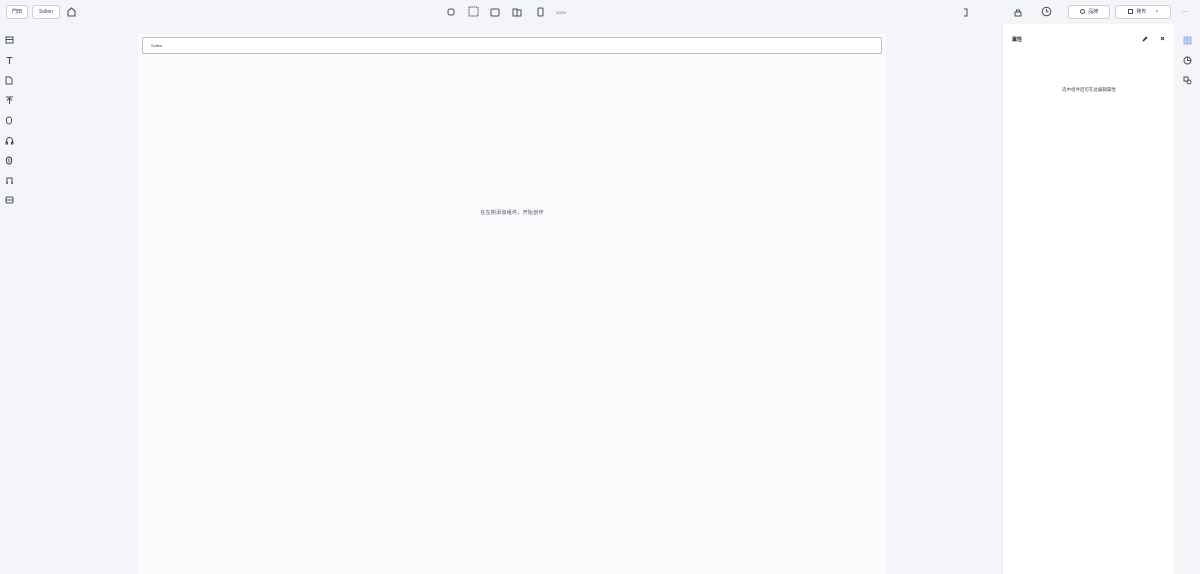 The image size is (1200, 574). What do you see at coordinates (9, 140) in the screenshot?
I see `audio-icon` at bounding box center [9, 140].